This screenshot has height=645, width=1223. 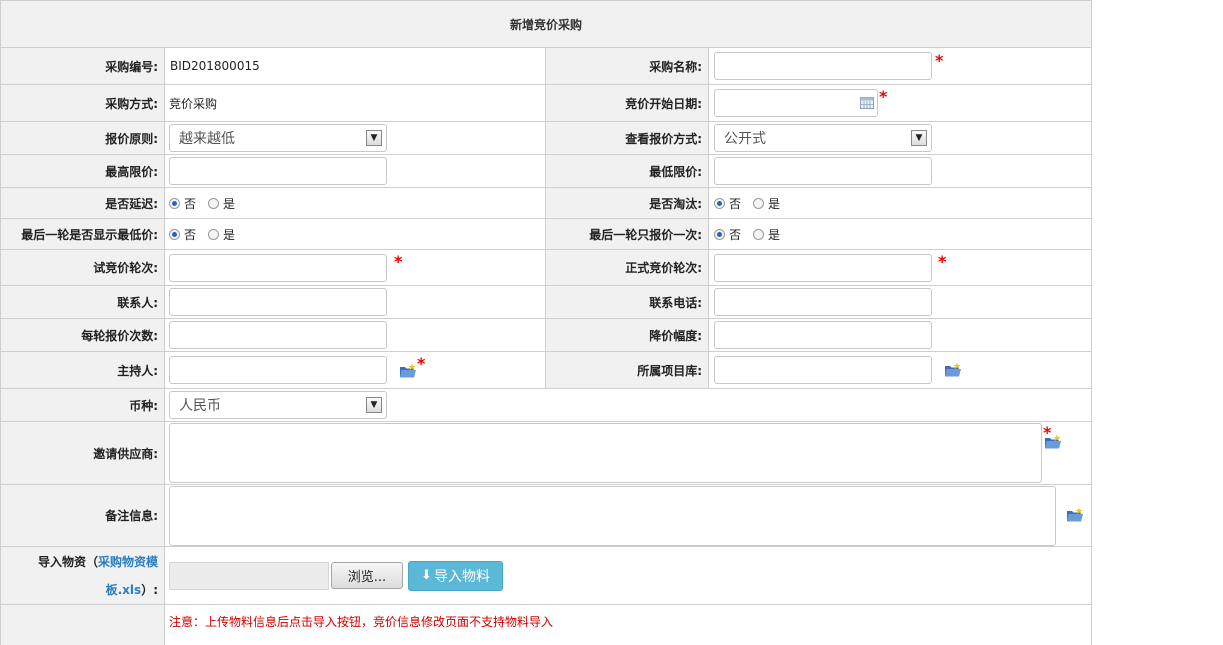 I want to click on value-price-drop-cell, so click(x=900, y=335).